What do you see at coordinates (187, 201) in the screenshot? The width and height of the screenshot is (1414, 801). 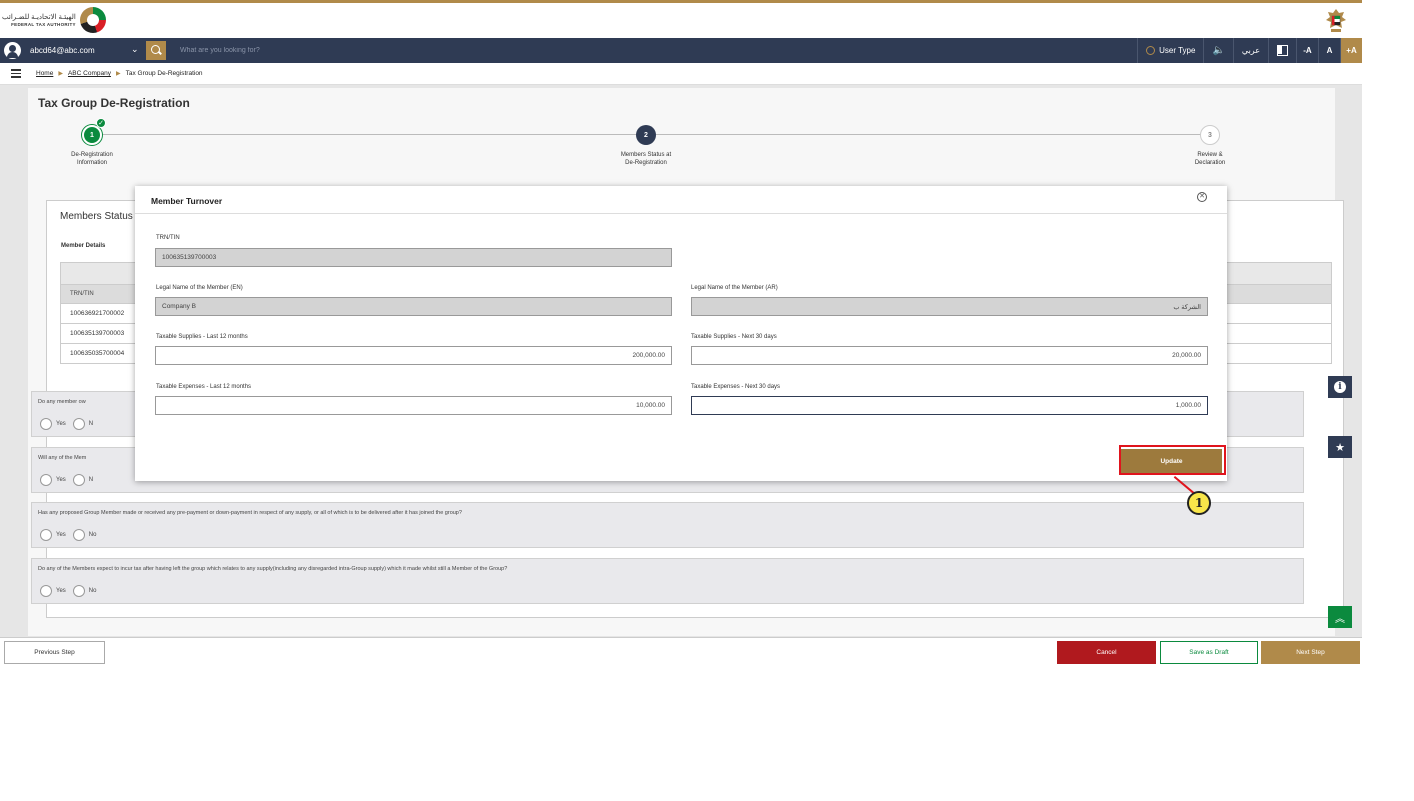 I see `modal-title: Member Turnover` at bounding box center [187, 201].